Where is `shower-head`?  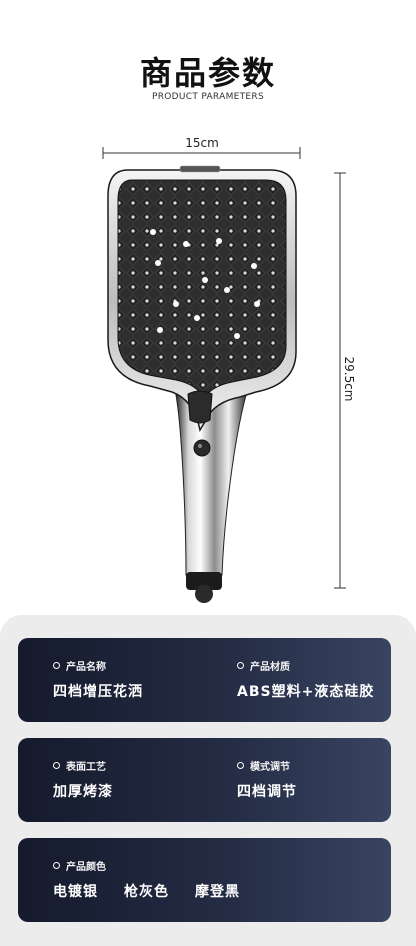 shower-head is located at coordinates (202, 311).